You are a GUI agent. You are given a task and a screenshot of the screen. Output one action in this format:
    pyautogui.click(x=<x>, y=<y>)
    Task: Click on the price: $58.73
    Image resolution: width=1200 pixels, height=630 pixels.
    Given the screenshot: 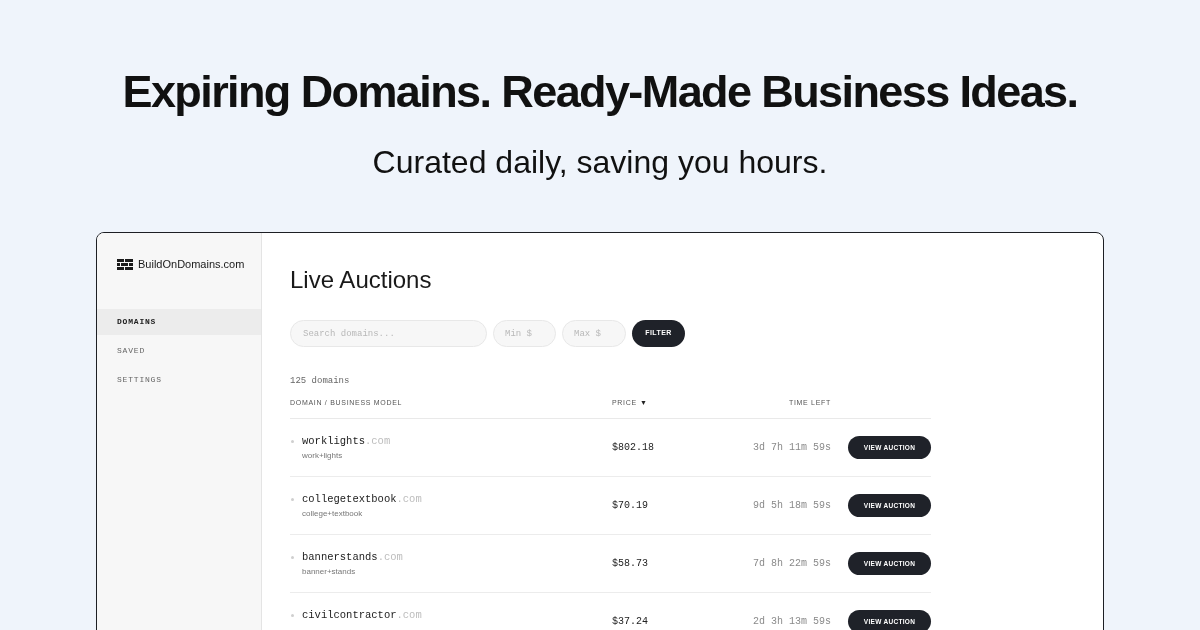 What is the action you would take?
    pyautogui.click(x=630, y=563)
    